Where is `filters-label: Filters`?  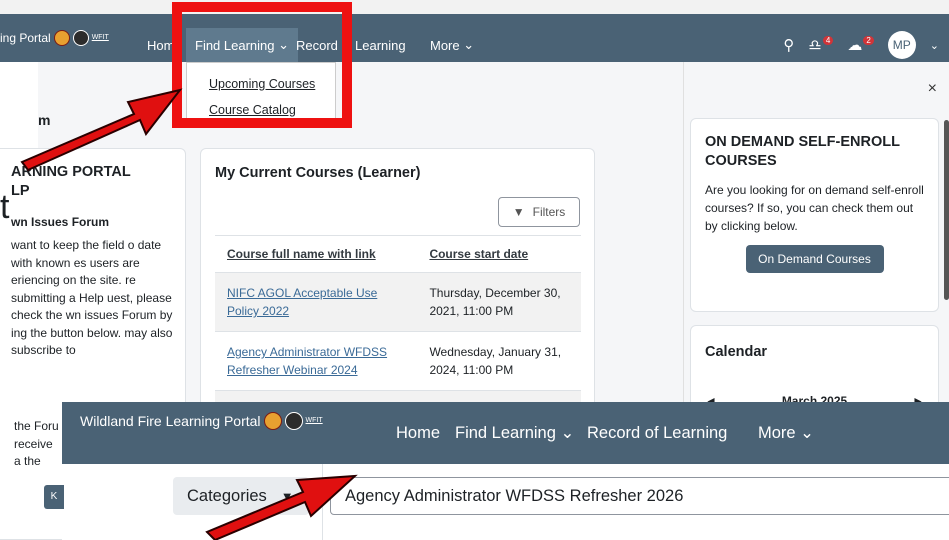 filters-label: Filters is located at coordinates (549, 212).